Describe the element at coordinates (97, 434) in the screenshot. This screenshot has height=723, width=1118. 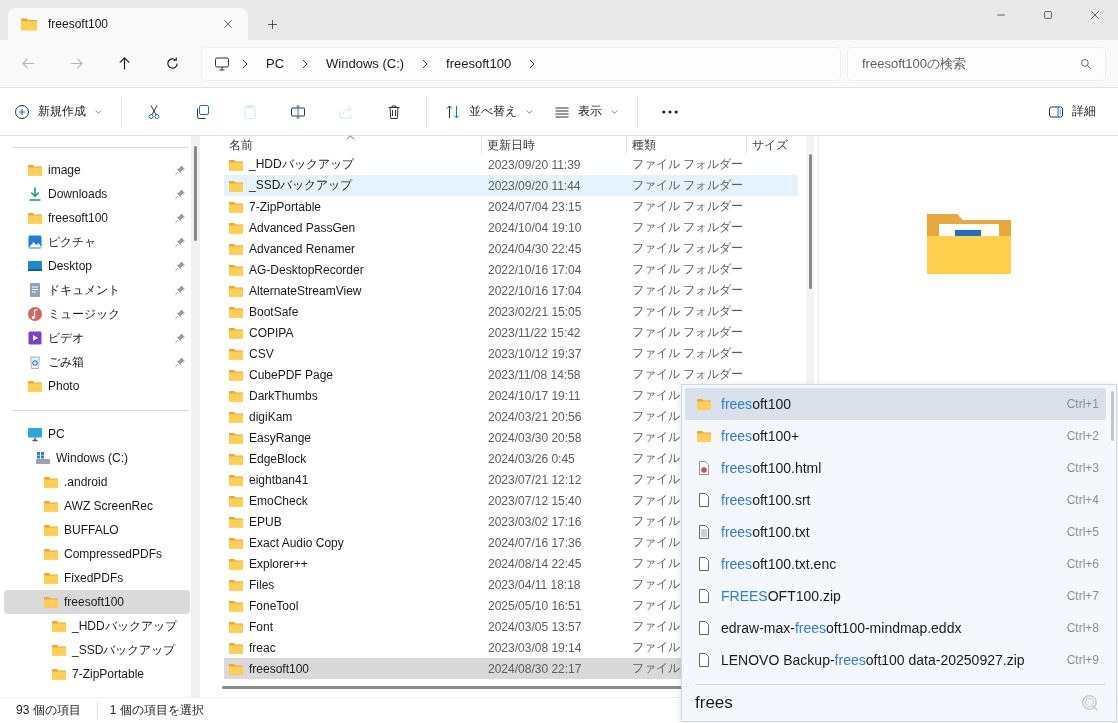
I see `tree-item: PC` at that location.